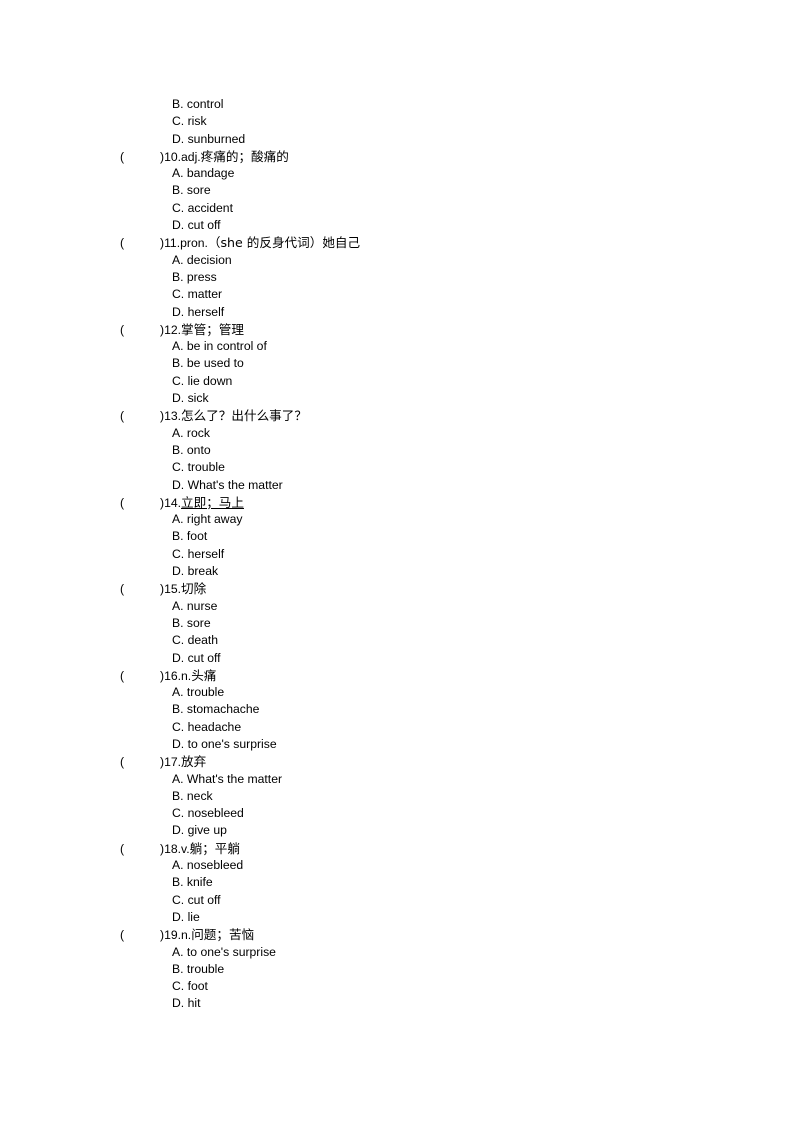  What do you see at coordinates (397, 381) in the screenshot?
I see `option-row: C. lie down` at bounding box center [397, 381].